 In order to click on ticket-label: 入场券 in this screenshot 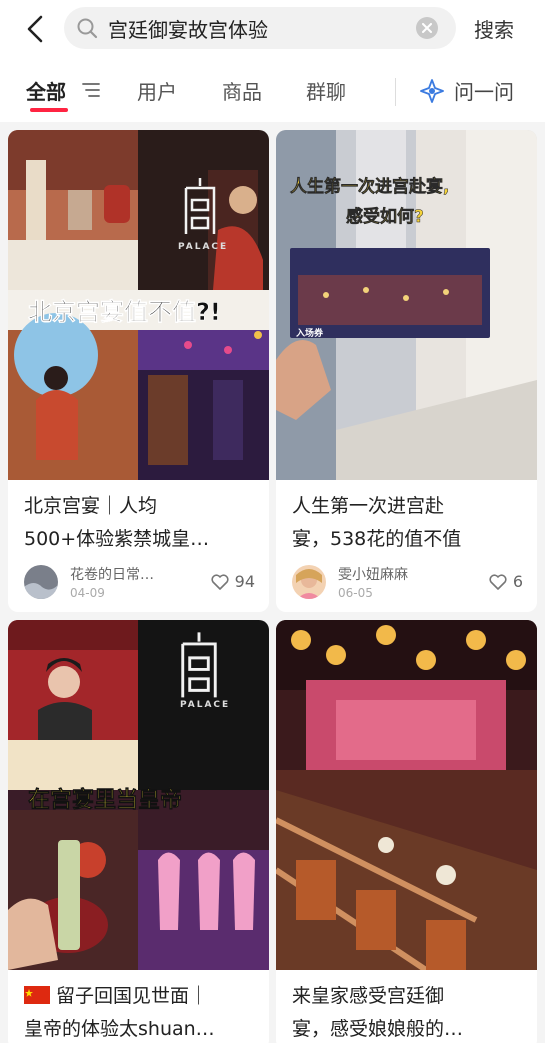, I will do `click(310, 334)`.